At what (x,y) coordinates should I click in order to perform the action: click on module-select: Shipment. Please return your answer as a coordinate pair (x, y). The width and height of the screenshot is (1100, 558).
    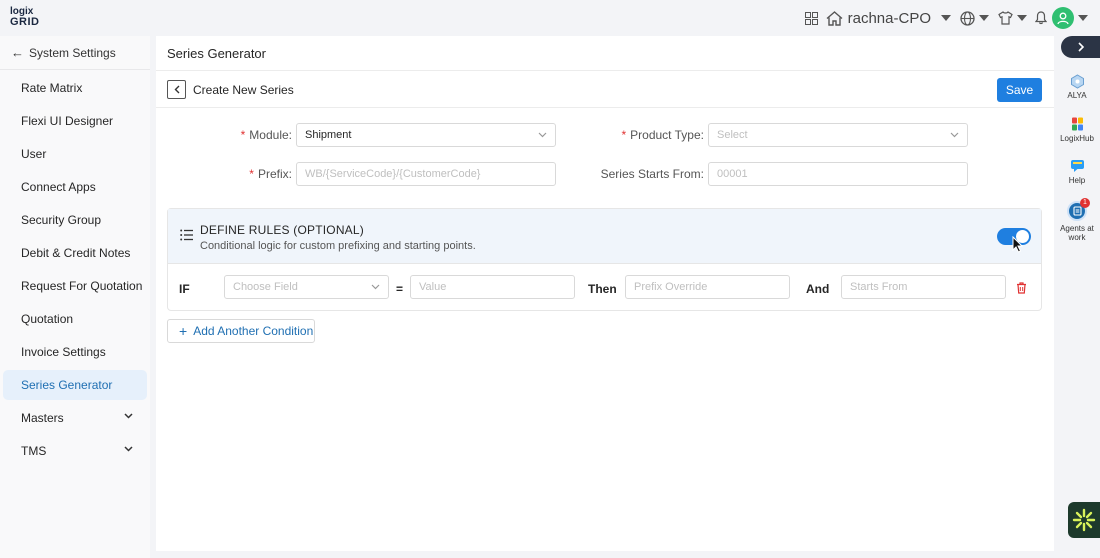
    Looking at the image, I should click on (426, 135).